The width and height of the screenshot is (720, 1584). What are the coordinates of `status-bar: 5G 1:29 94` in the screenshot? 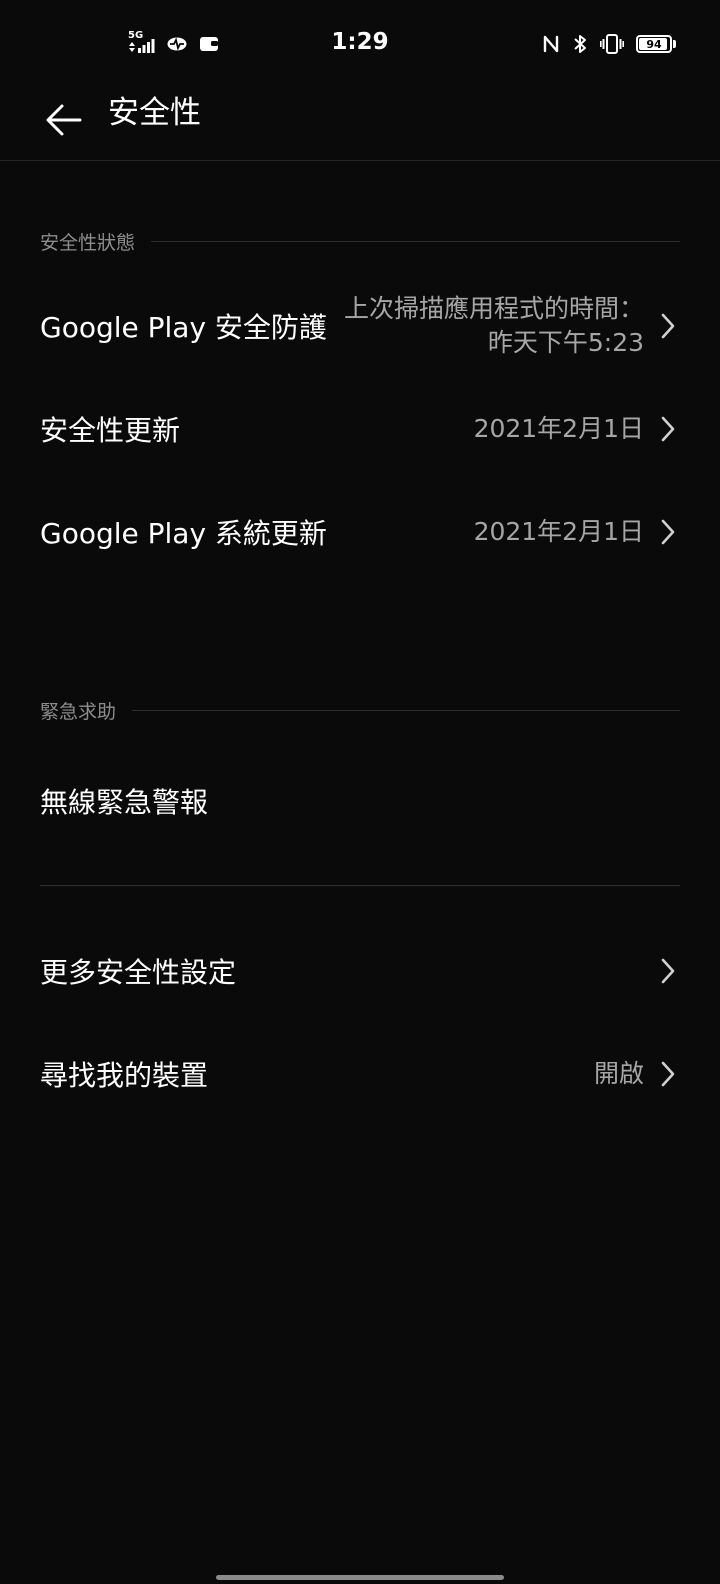 It's located at (360, 45).